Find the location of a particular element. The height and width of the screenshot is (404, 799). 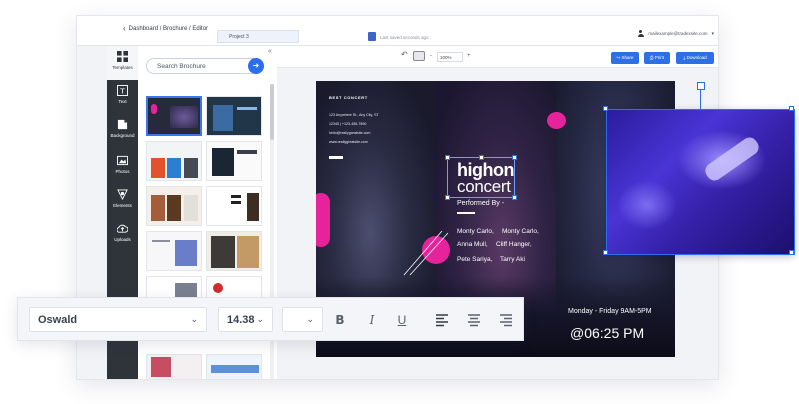

event-days: Monday - Friday 9AM-5PM is located at coordinates (610, 311).